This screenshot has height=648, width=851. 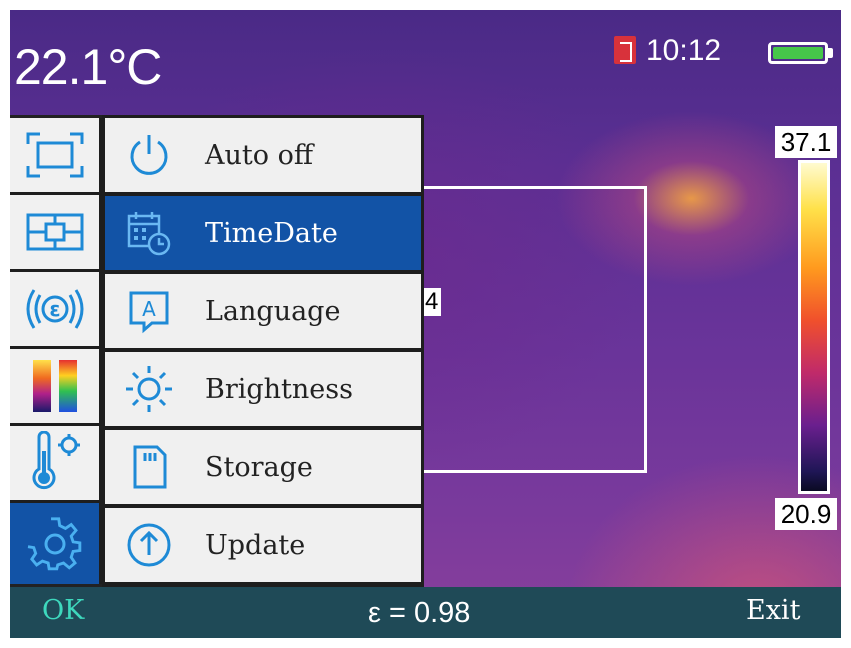 I want to click on palette-icon, so click(x=54, y=386).